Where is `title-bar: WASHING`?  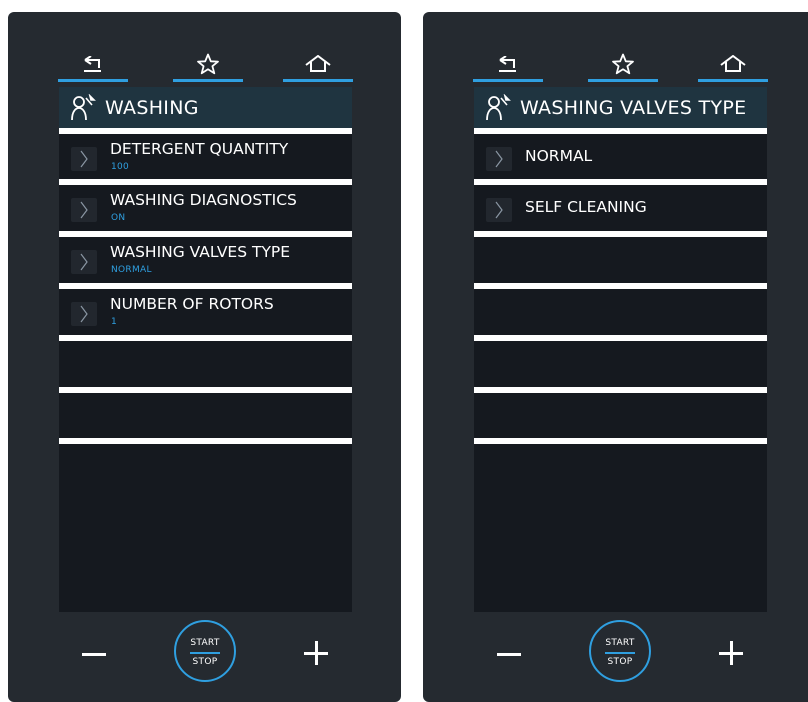
title-bar: WASHING is located at coordinates (205, 107).